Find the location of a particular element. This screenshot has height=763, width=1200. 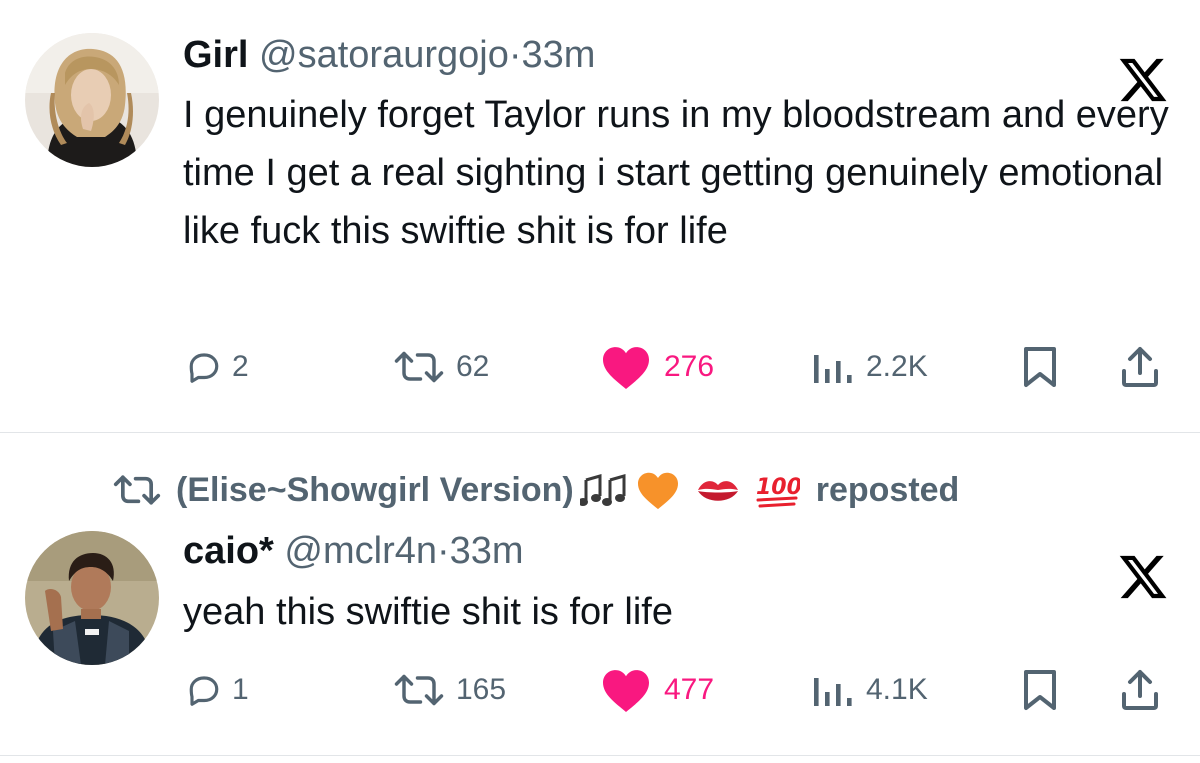

user-handle: @mclr4n is located at coordinates (360, 551).